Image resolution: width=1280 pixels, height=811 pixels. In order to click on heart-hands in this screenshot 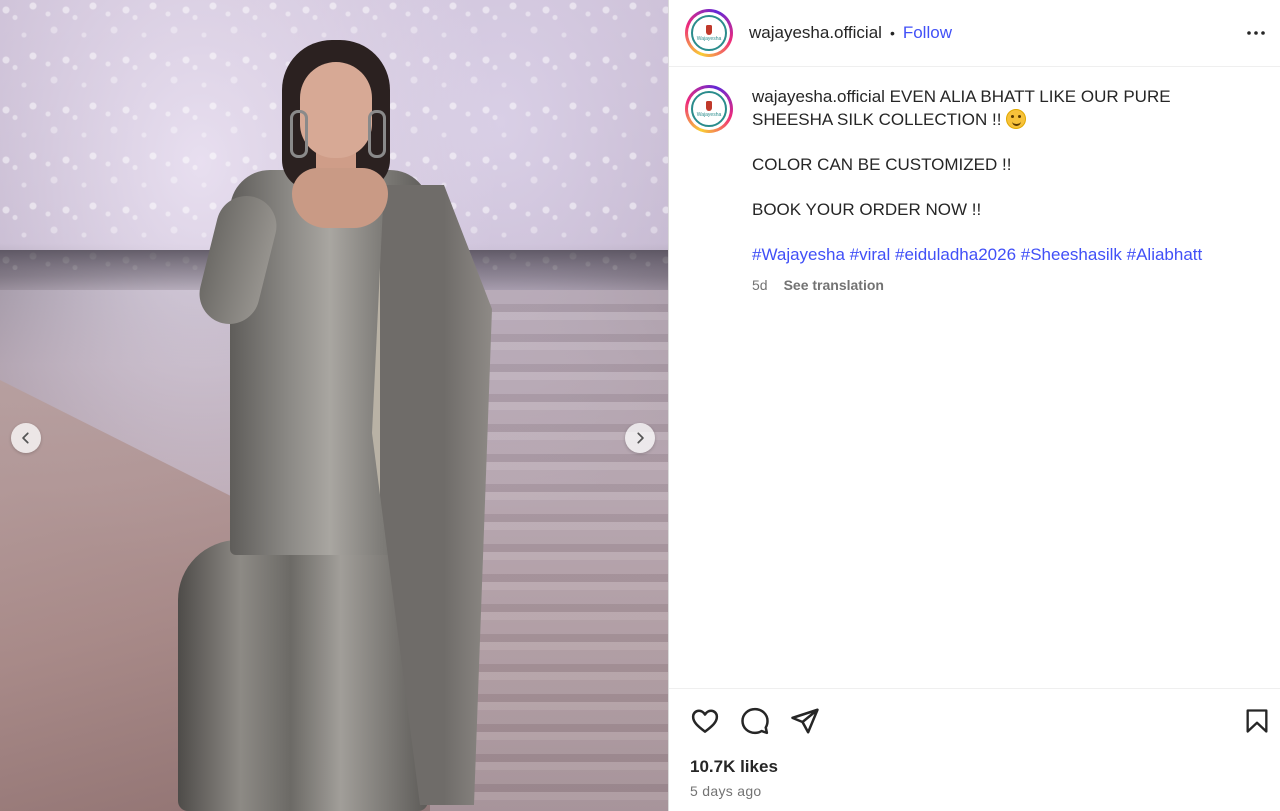, I will do `click(340, 198)`.